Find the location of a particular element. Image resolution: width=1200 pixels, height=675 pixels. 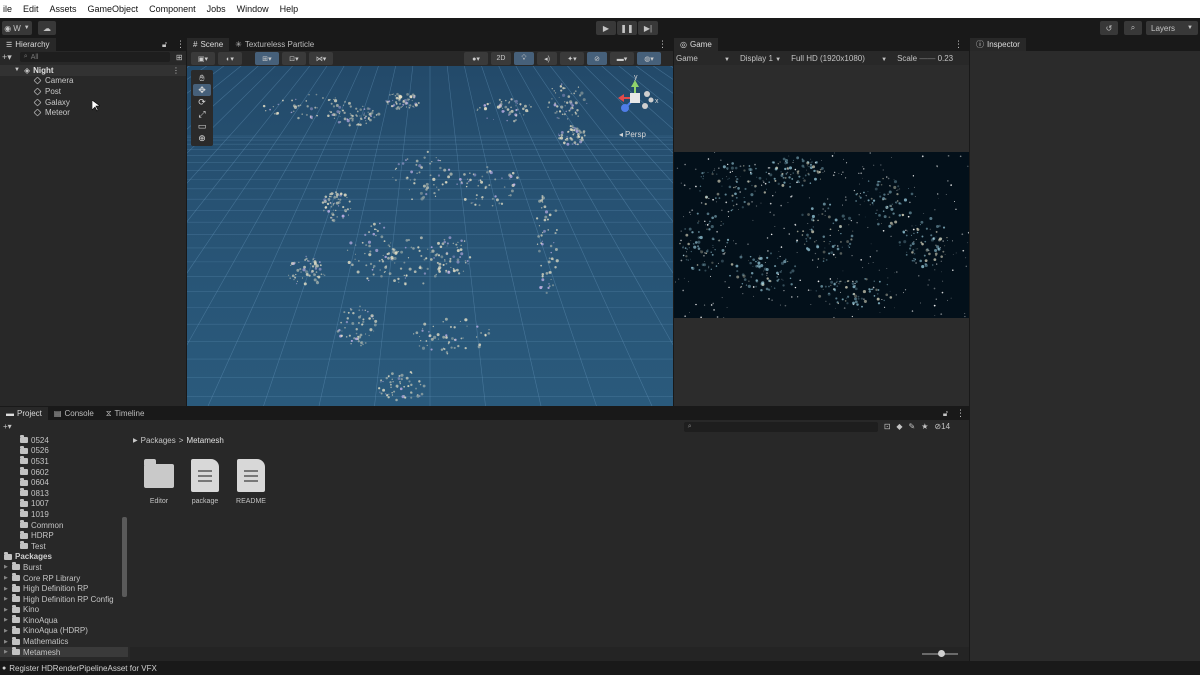

tree-folder-item: 0602 is located at coordinates (64, 472).